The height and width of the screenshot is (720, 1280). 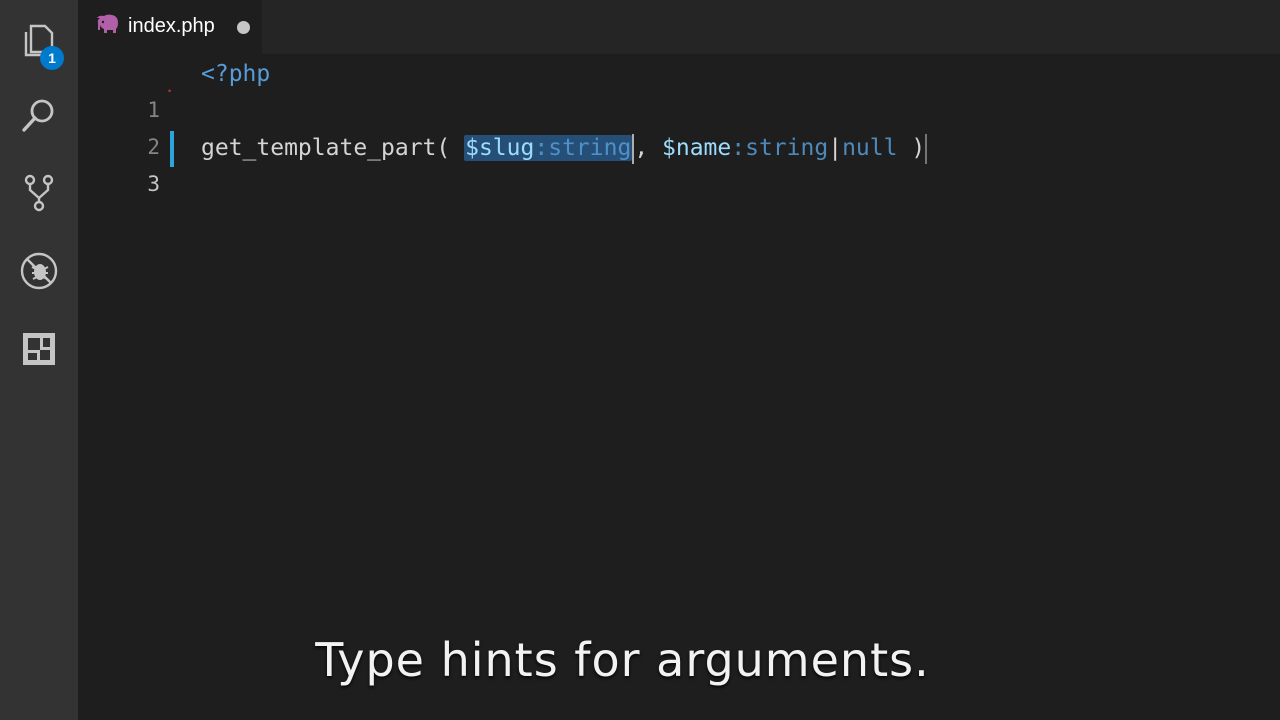 What do you see at coordinates (679, 126) in the screenshot?
I see `code-line-2: 2` at bounding box center [679, 126].